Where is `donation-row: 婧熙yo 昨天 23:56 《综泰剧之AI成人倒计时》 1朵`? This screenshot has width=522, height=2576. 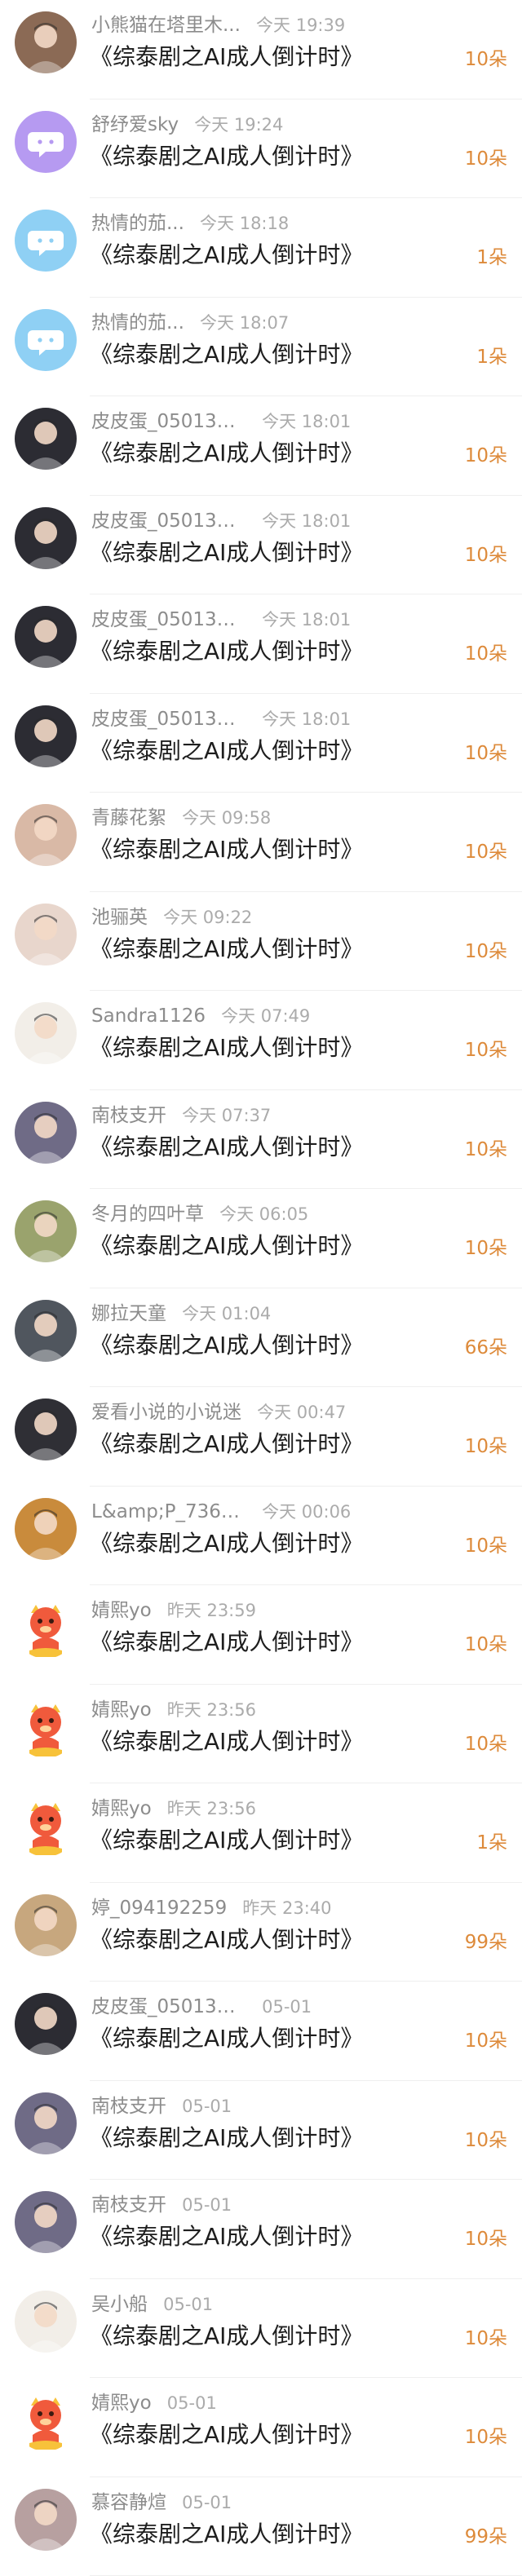
donation-row: 婧熙yo 昨天 23:56 《综泰剧之AI成人倒计时》 1朵 is located at coordinates (261, 1833).